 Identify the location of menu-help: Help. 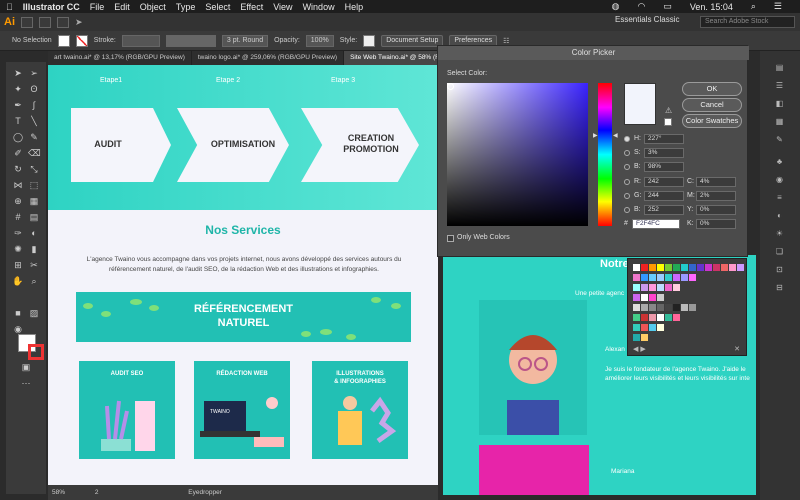
(354, 7).